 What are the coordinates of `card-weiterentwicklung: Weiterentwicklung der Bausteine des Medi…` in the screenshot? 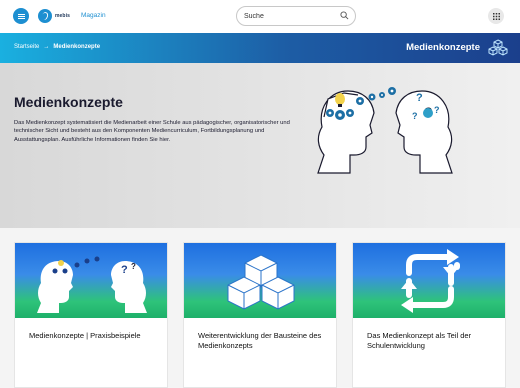 It's located at (260, 315).